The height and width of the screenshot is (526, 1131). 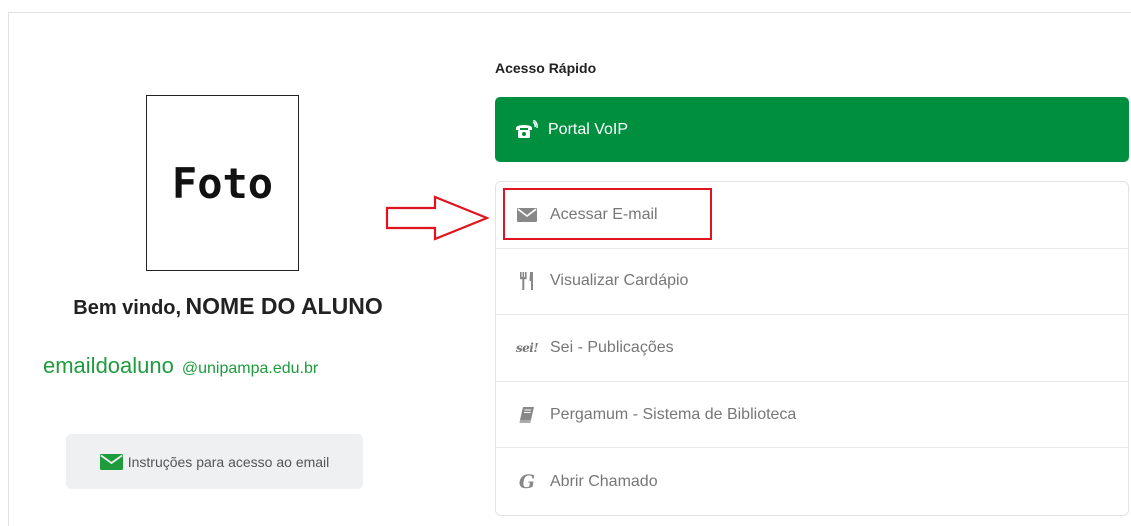 I want to click on email-domain: @unipampa.edu.br, so click(x=250, y=368).